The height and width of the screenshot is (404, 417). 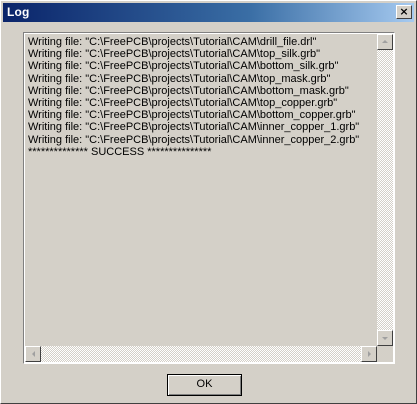 I want to click on scroll-up-button, so click(x=385, y=42).